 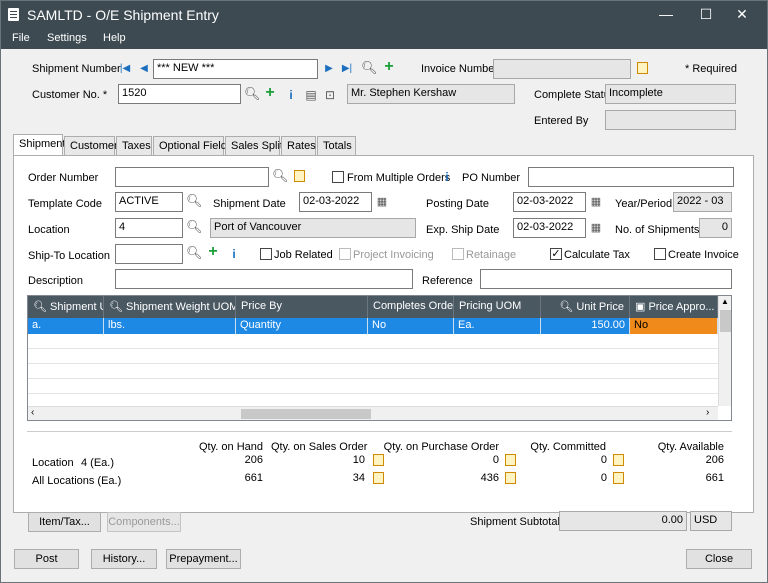 What do you see at coordinates (192, 177) in the screenshot?
I see `order-number-input` at bounding box center [192, 177].